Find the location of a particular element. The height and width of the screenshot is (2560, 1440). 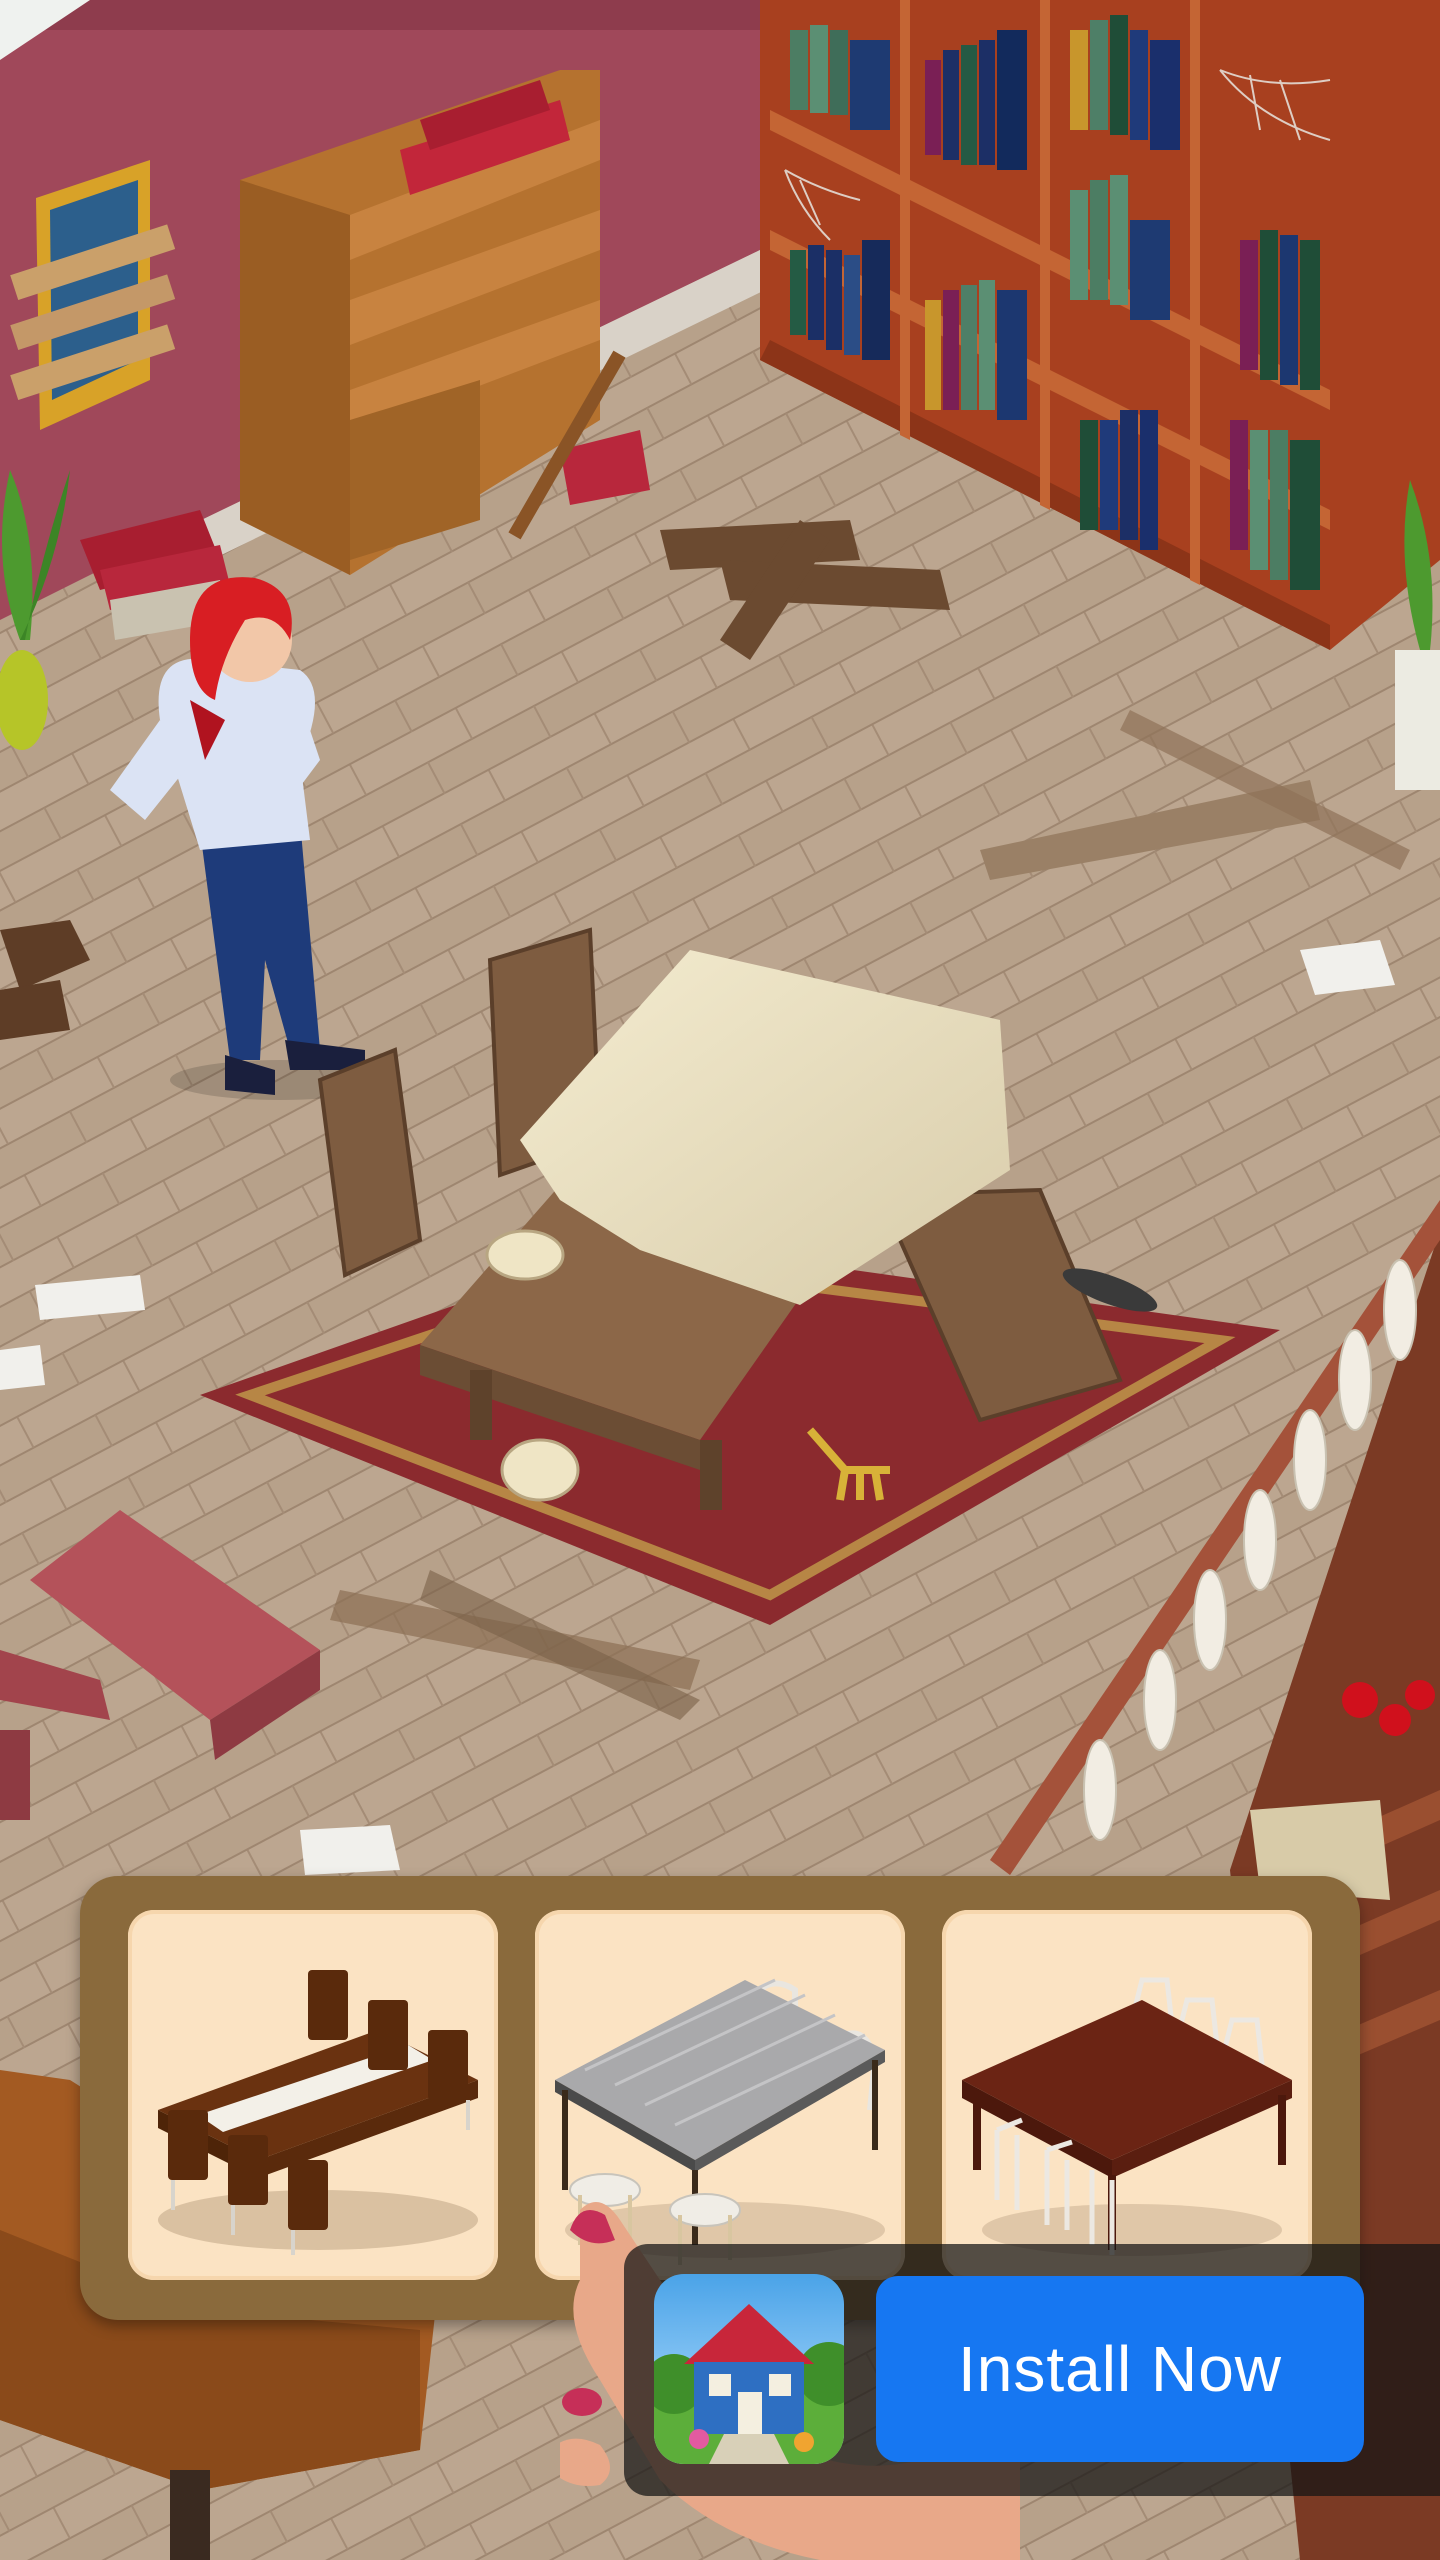

ad-install-bar: Install Now is located at coordinates (1032, 2370).